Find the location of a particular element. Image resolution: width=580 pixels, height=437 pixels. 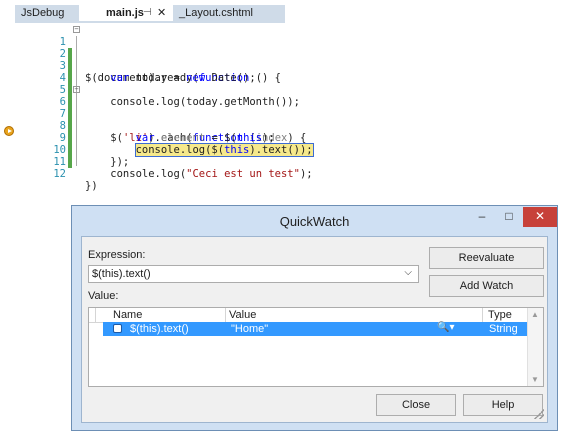

line-number: 12 is located at coordinates (59, 174).